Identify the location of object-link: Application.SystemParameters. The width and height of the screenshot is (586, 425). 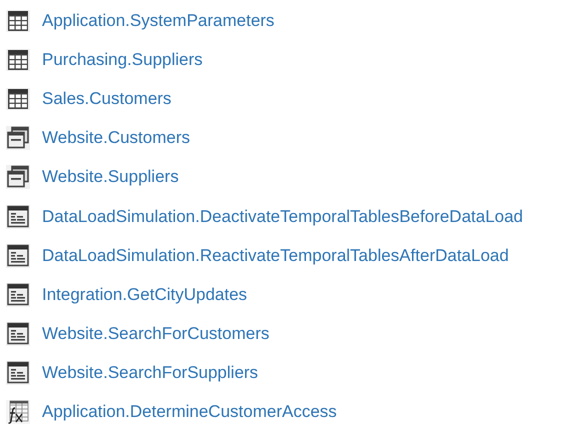
(158, 20).